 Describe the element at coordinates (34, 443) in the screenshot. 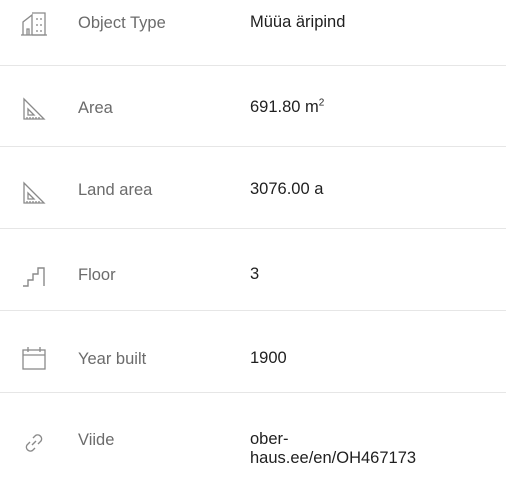

I see `link-icon` at that location.